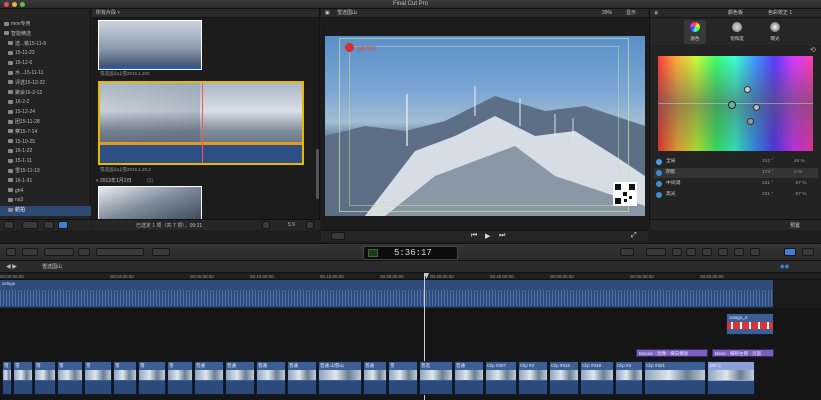 This screenshot has width=821, height=400. I want to click on share-icon, so click(808, 252).